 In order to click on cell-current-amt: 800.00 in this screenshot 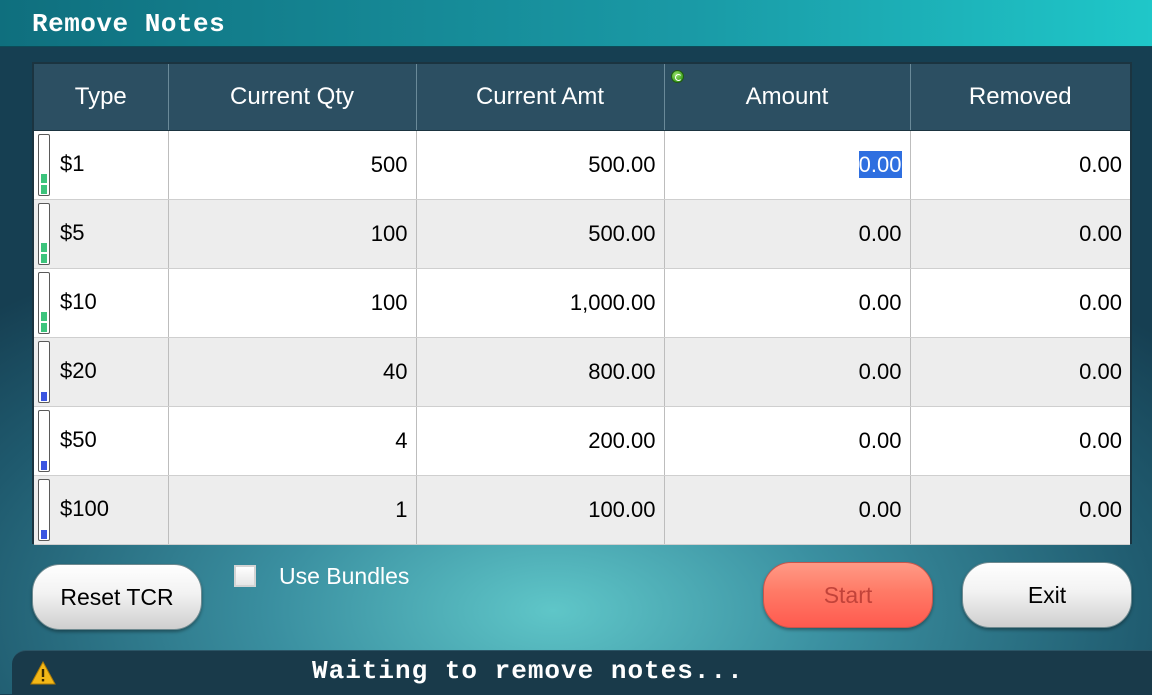, I will do `click(540, 372)`.